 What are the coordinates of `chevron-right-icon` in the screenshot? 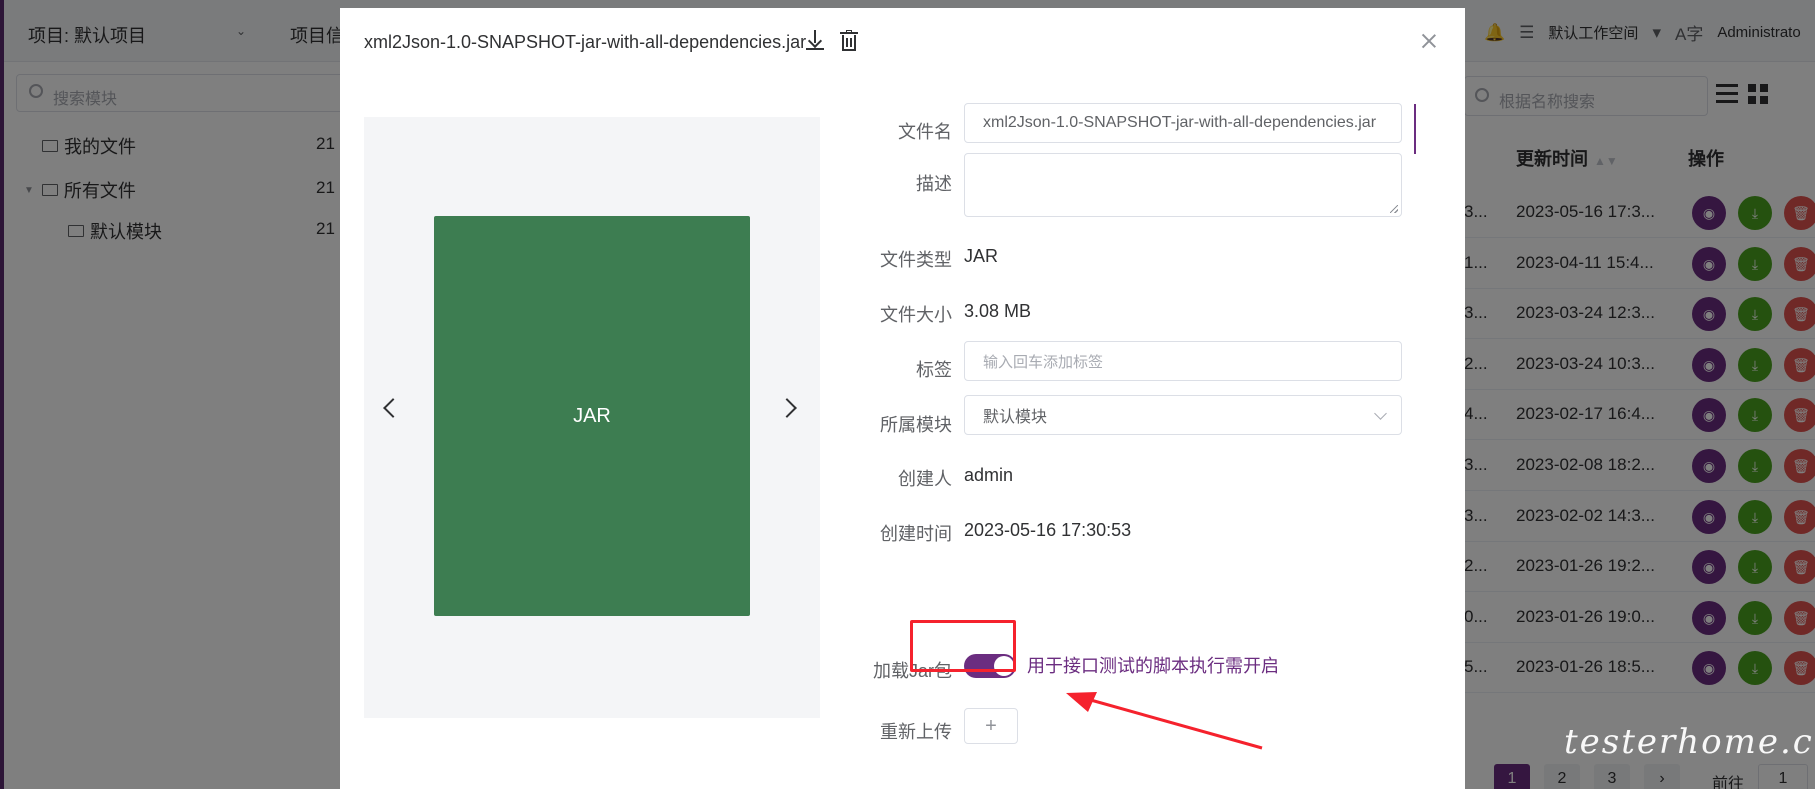 It's located at (787, 408).